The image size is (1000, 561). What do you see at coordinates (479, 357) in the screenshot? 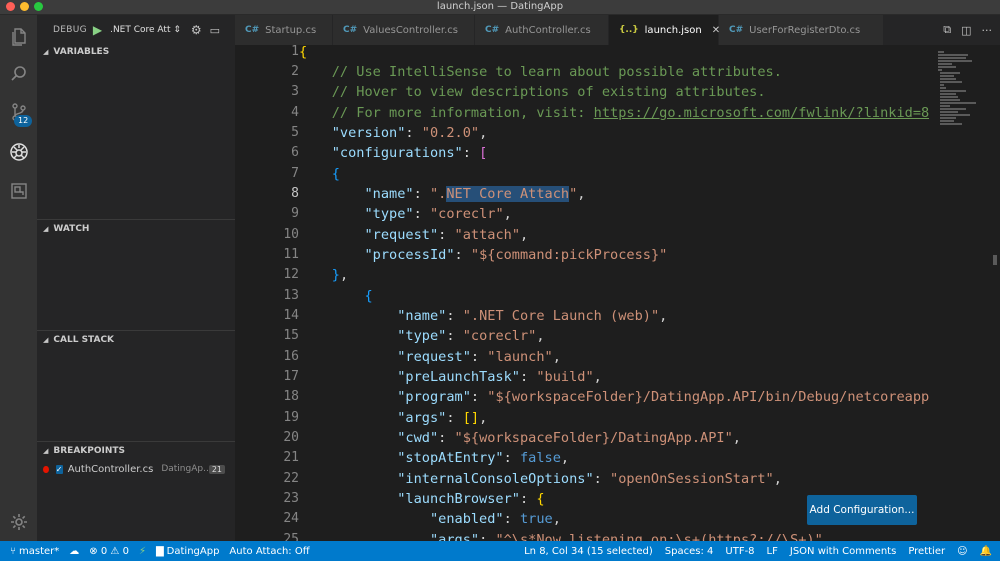
I see `code-line: "request": "launch",` at bounding box center [479, 357].